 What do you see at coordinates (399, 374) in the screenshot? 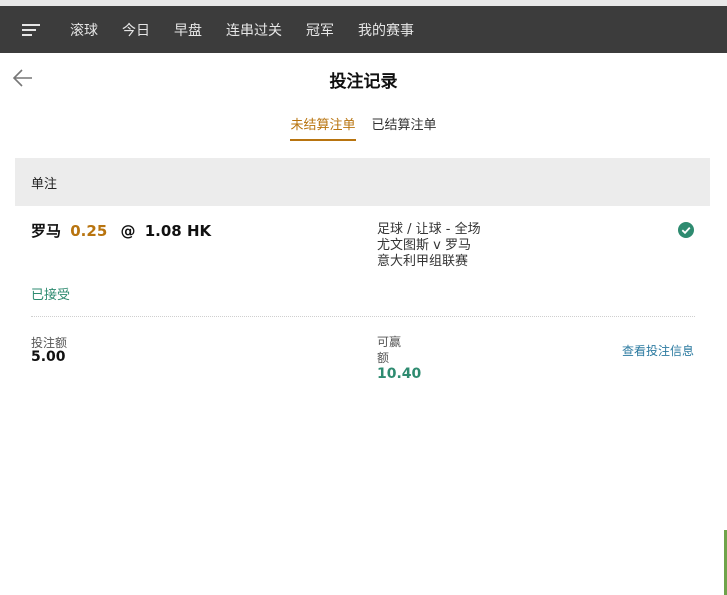
I see `potential-win-value: 10.40` at bounding box center [399, 374].